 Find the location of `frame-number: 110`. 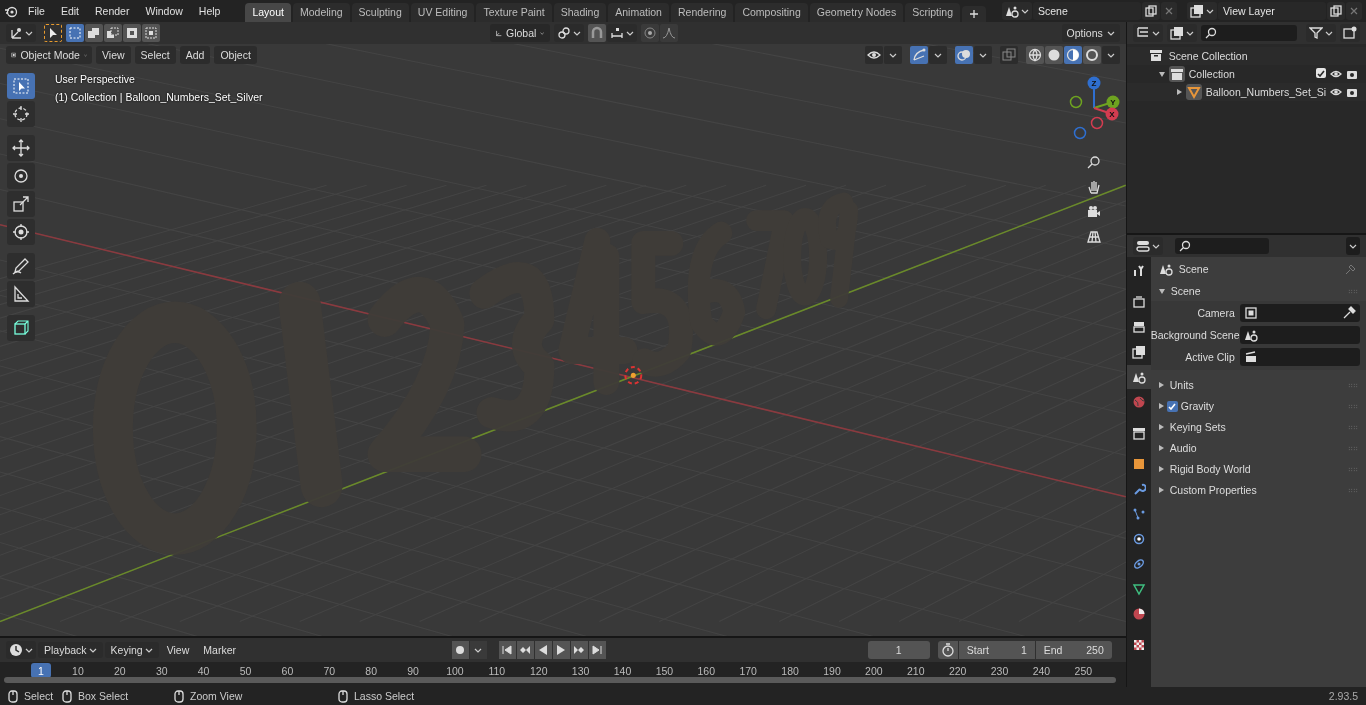

frame-number: 110 is located at coordinates (497, 670).